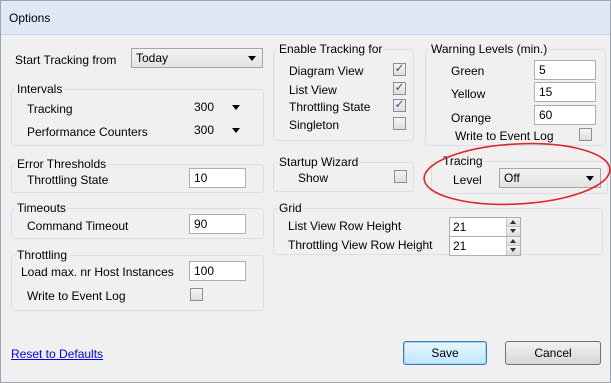  I want to click on tracking-interval-label: Tracking, so click(50, 109).